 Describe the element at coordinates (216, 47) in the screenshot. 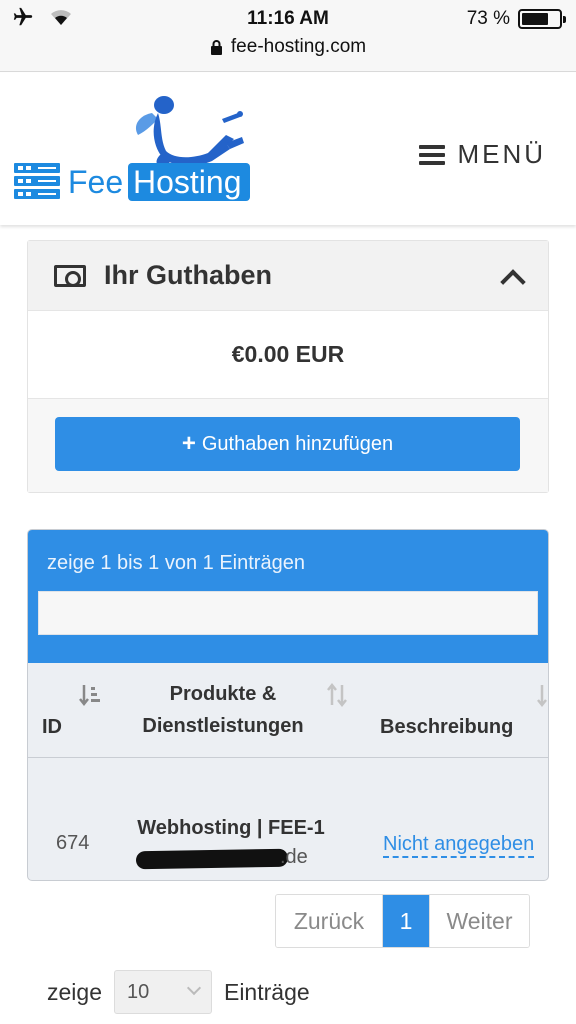

I see `lock-icon` at that location.